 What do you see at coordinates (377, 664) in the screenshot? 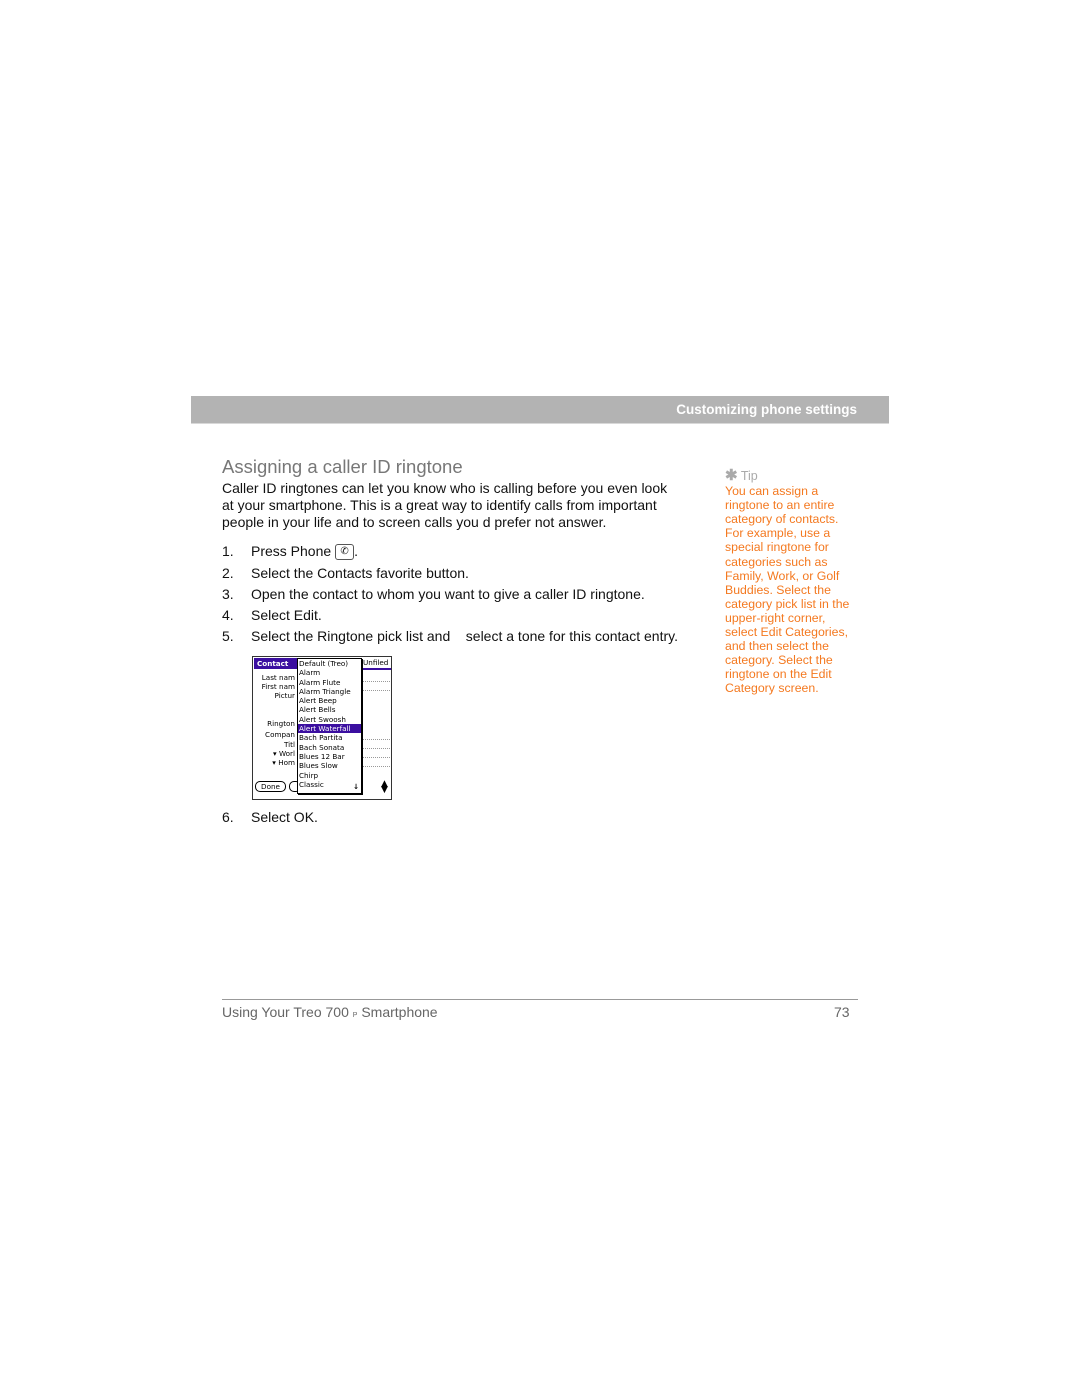
I see `category-picker: Unfiled` at bounding box center [377, 664].